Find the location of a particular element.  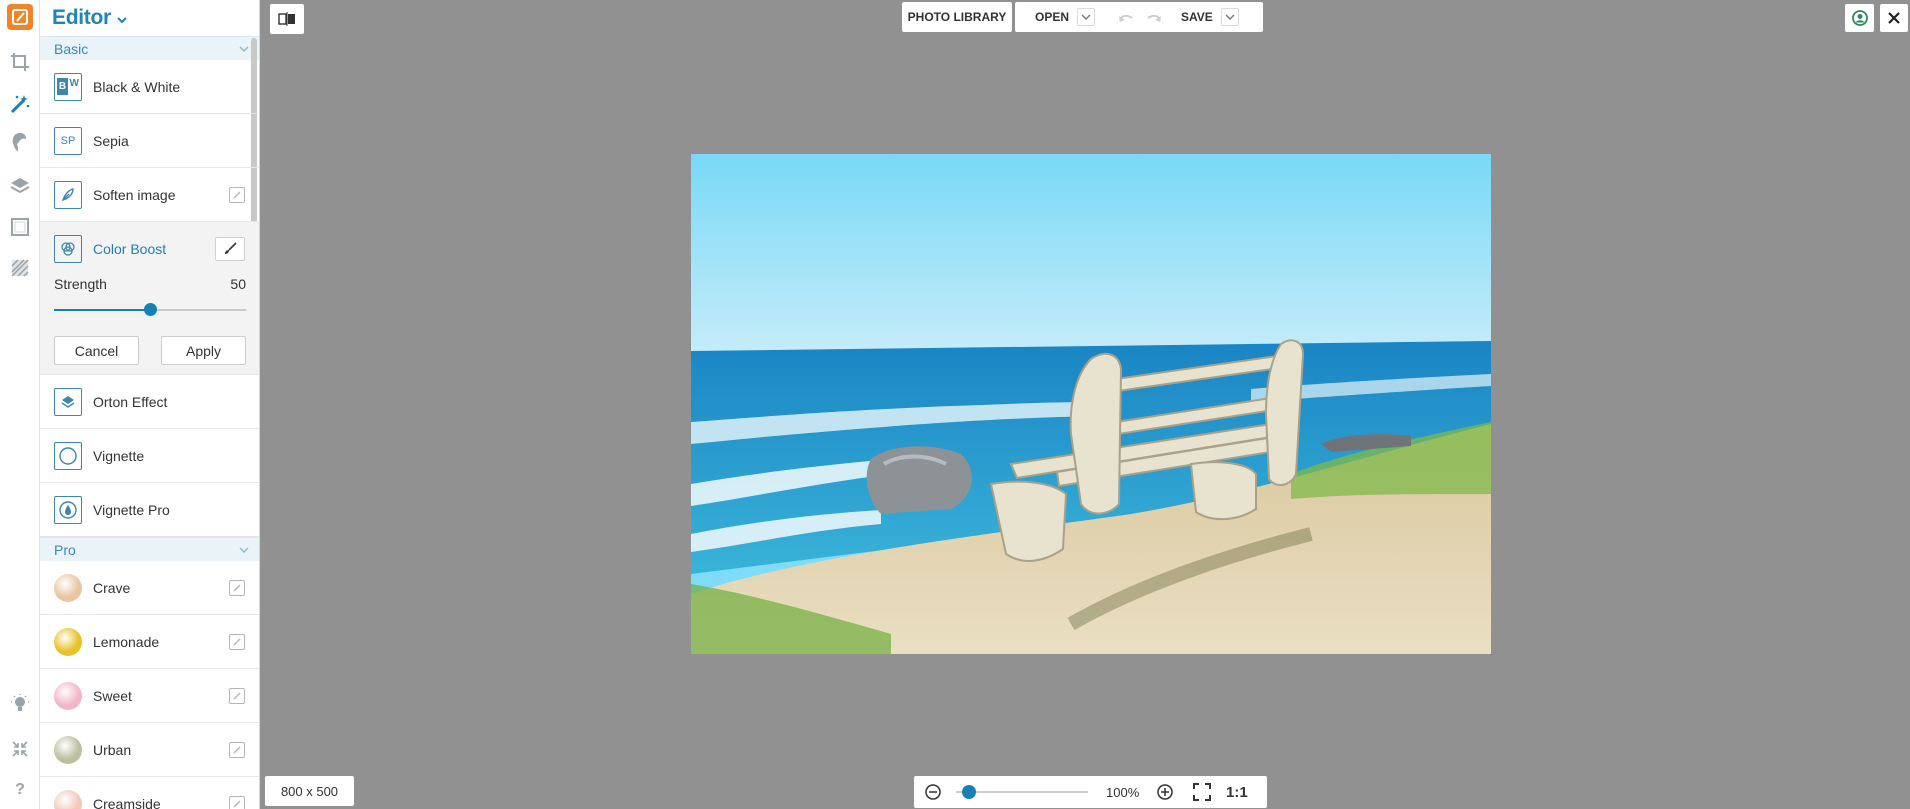

filter-black-white: B W Black & White is located at coordinates (149, 87).